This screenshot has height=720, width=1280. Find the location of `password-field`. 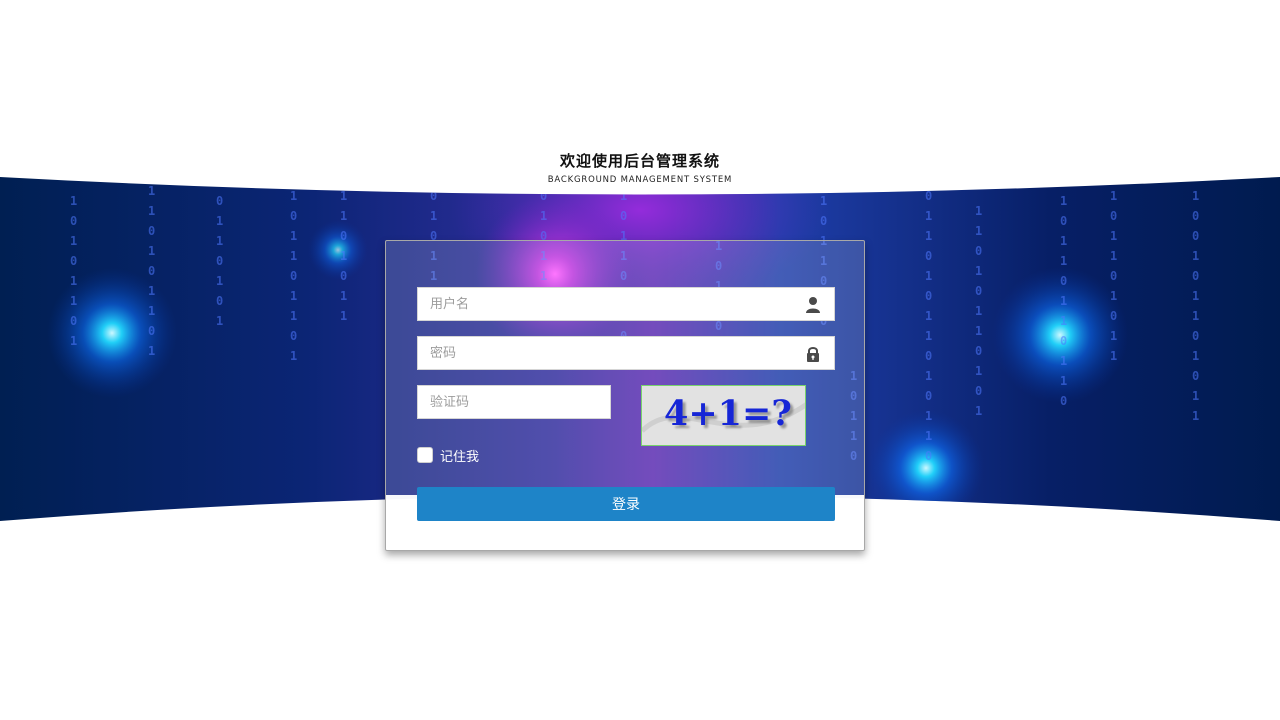

password-field is located at coordinates (626, 353).